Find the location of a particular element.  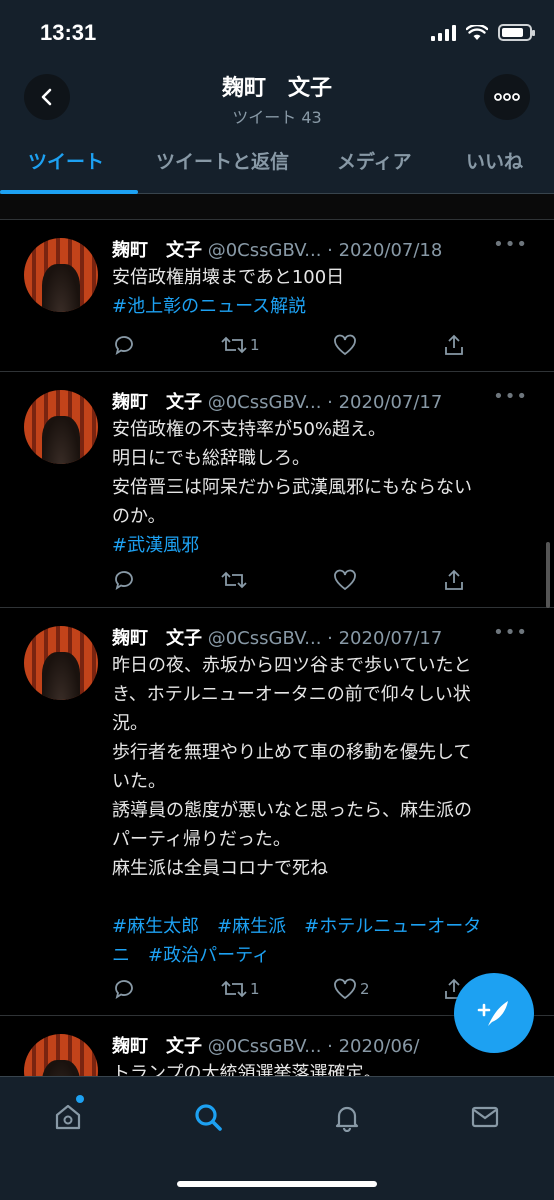

mail-icon is located at coordinates (485, 1117).